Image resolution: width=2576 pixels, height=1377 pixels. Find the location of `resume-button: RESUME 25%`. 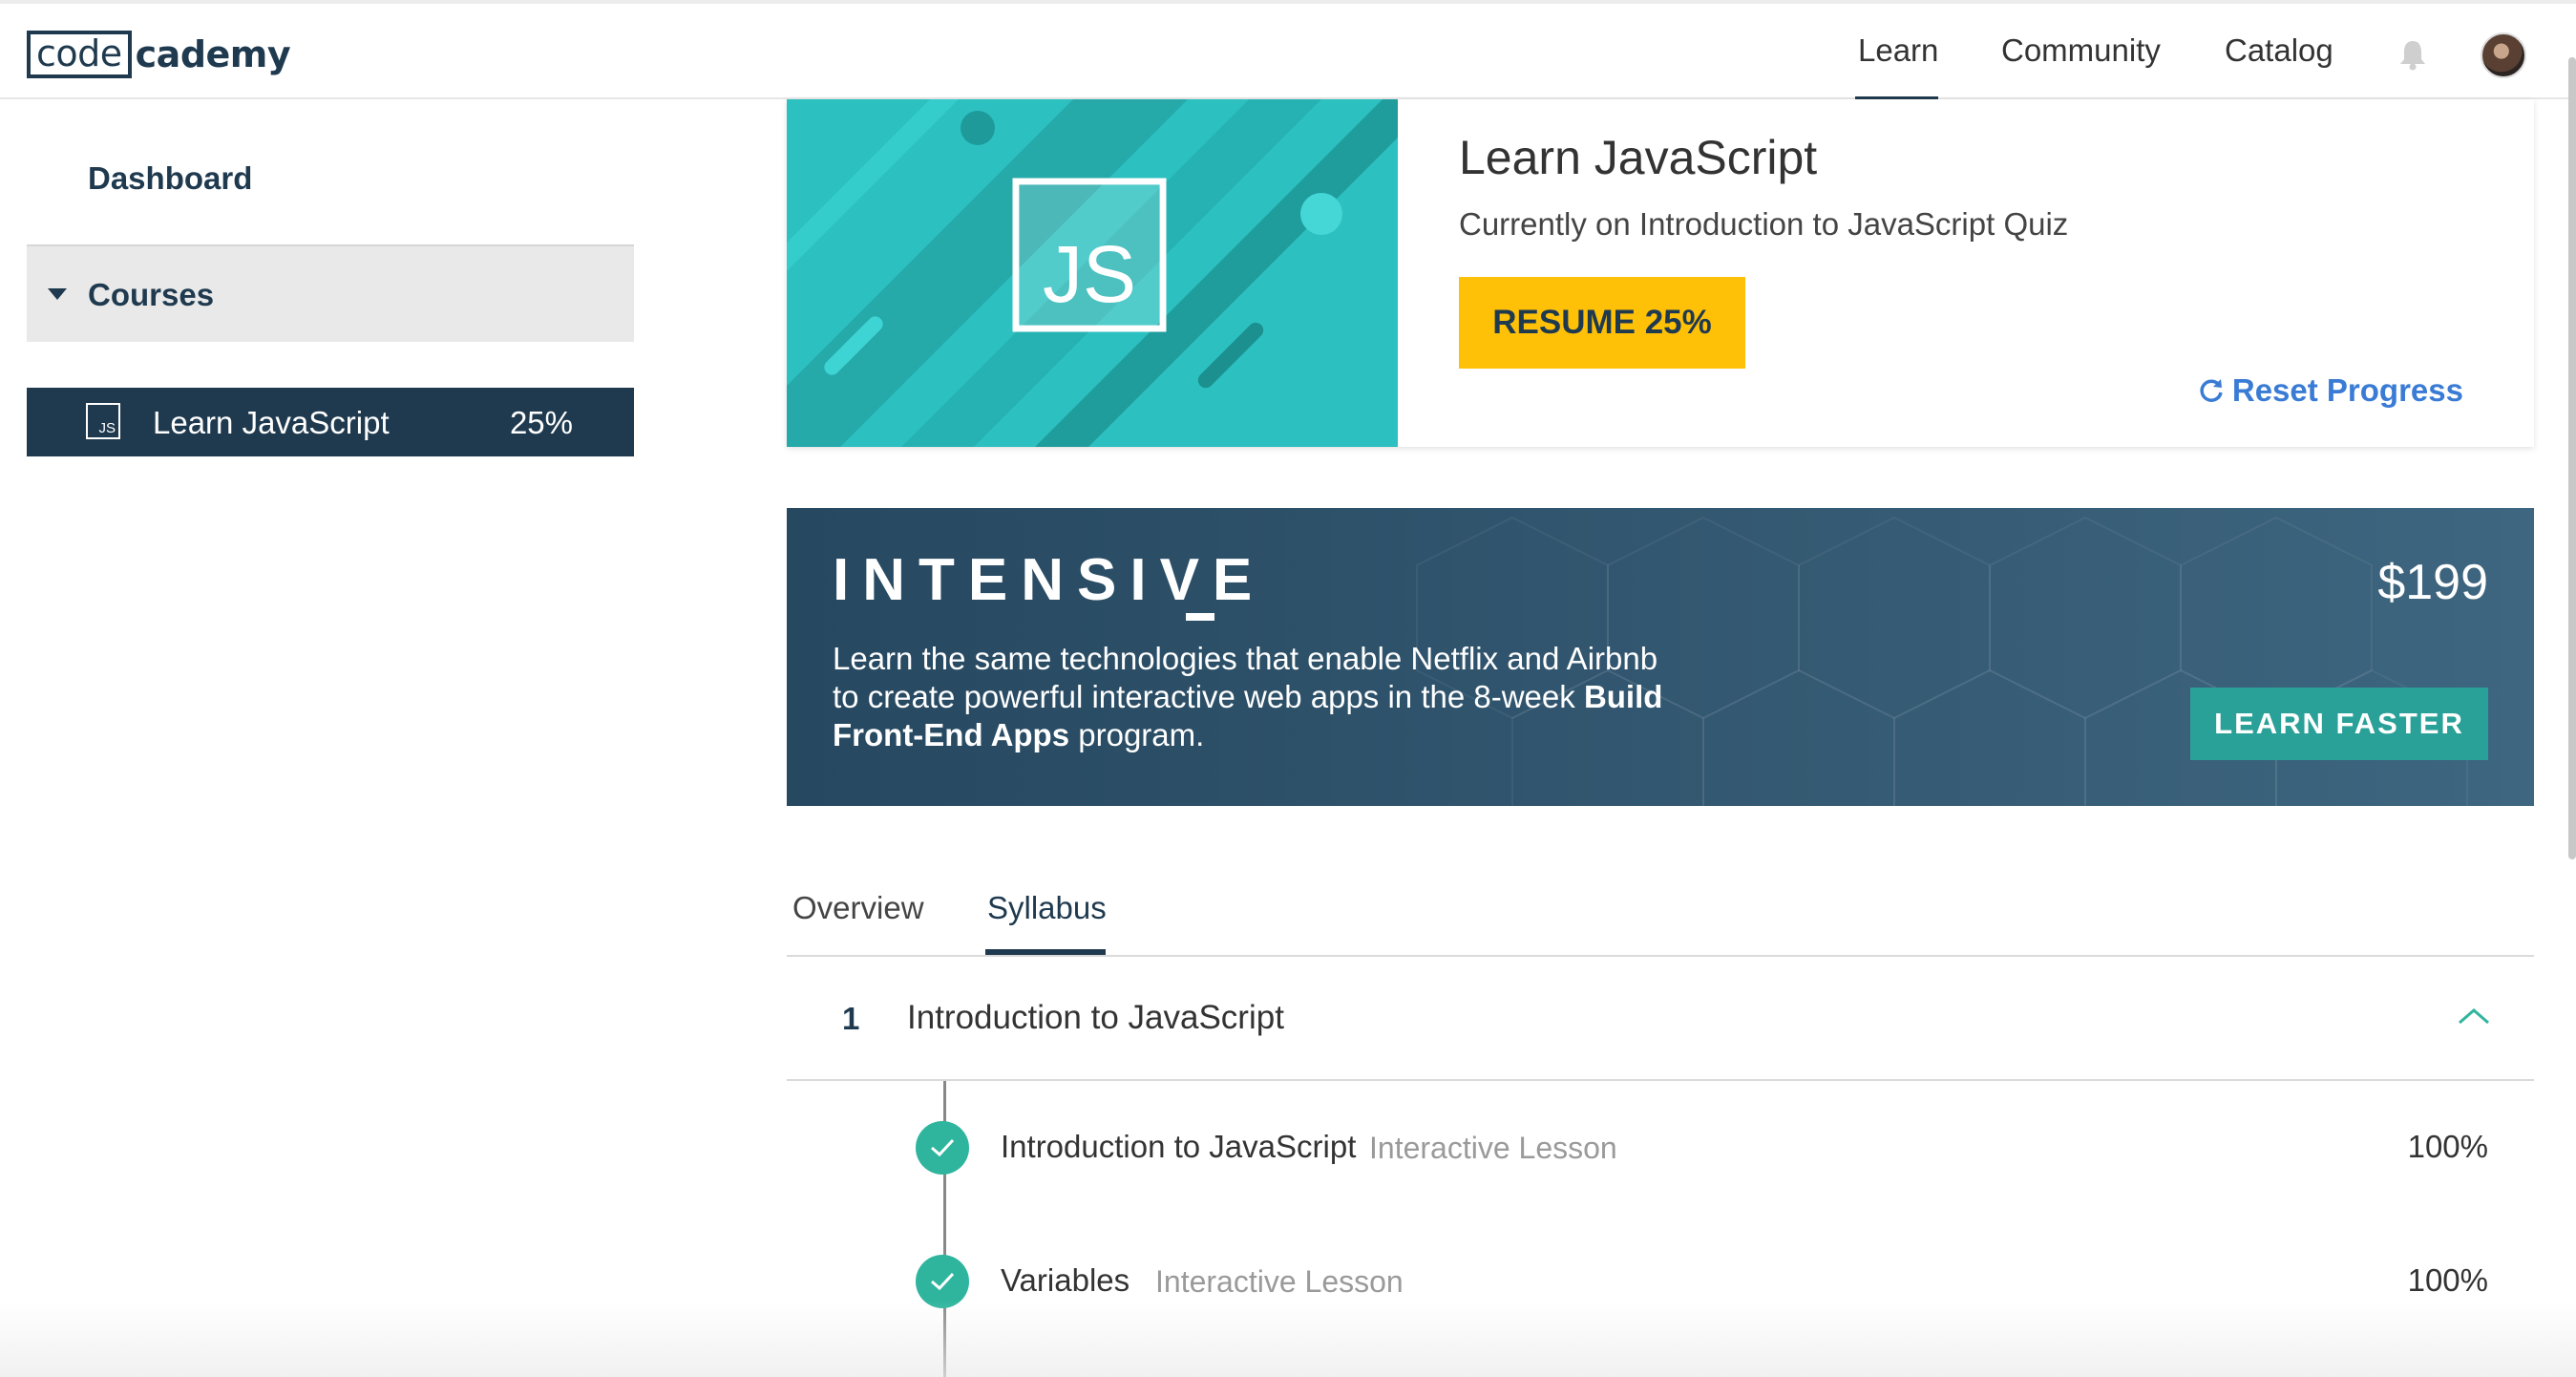

resume-button: RESUME 25% is located at coordinates (1602, 323).